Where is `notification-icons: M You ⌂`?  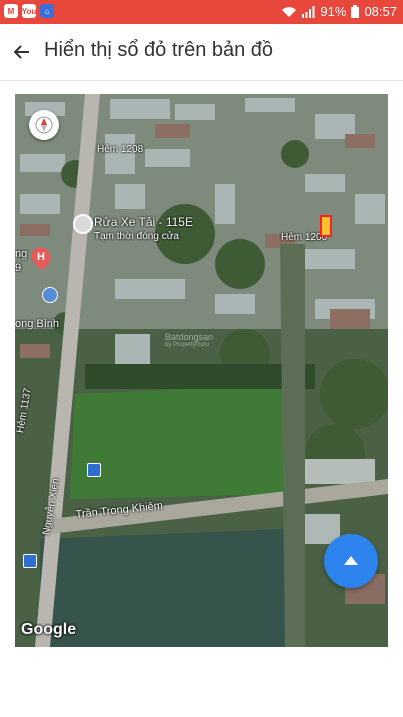
notification-icons: M You ⌂ is located at coordinates (29, 11).